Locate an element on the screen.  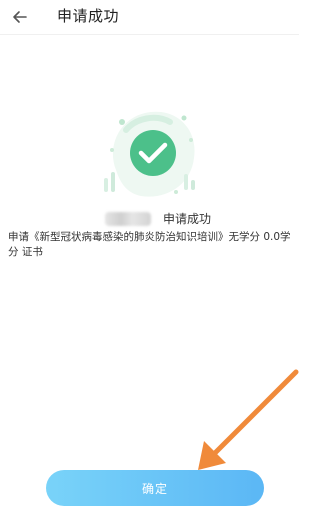
status-row: 申请成功 is located at coordinates (149, 219).